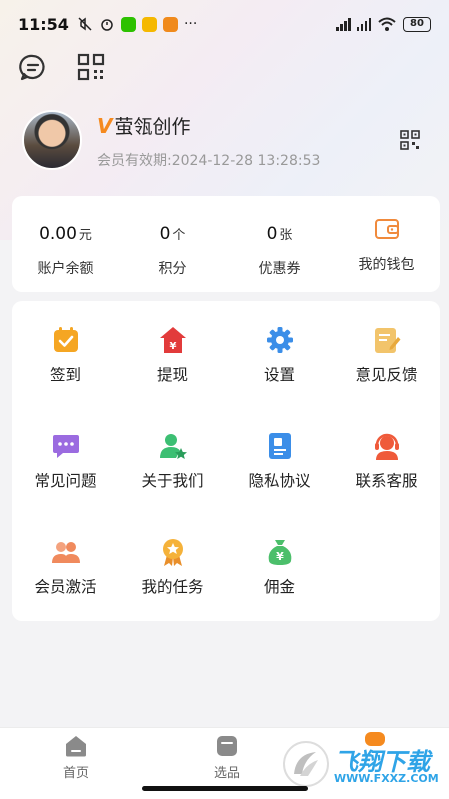  What do you see at coordinates (286, 235) in the screenshot?
I see `coupons-unit: 张` at bounding box center [286, 235].